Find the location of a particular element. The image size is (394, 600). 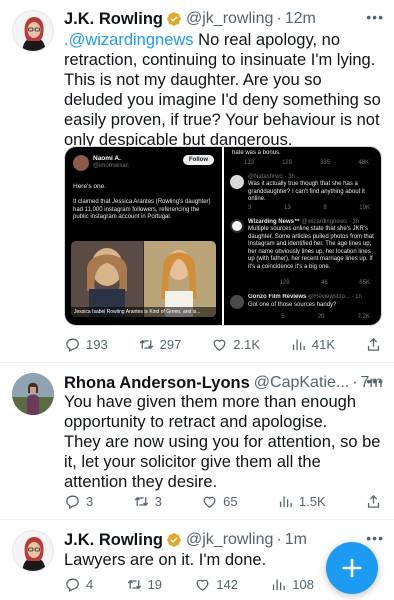

retweet-count: 297 is located at coordinates (170, 344).